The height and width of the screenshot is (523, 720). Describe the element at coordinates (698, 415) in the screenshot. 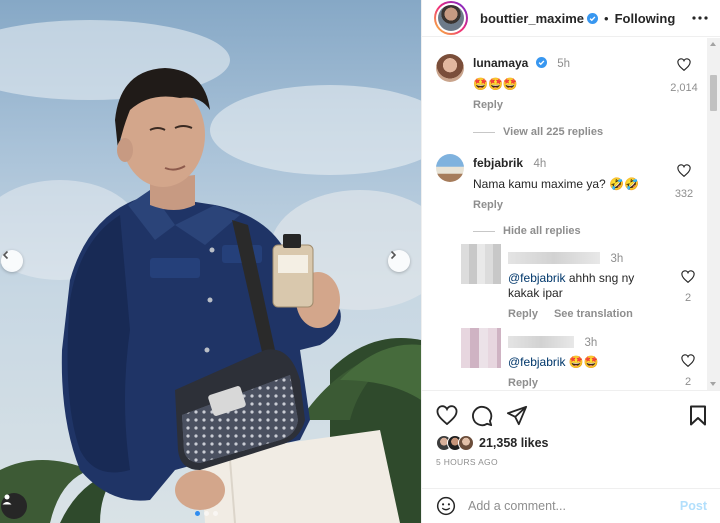

I see `bookmark-icon` at that location.